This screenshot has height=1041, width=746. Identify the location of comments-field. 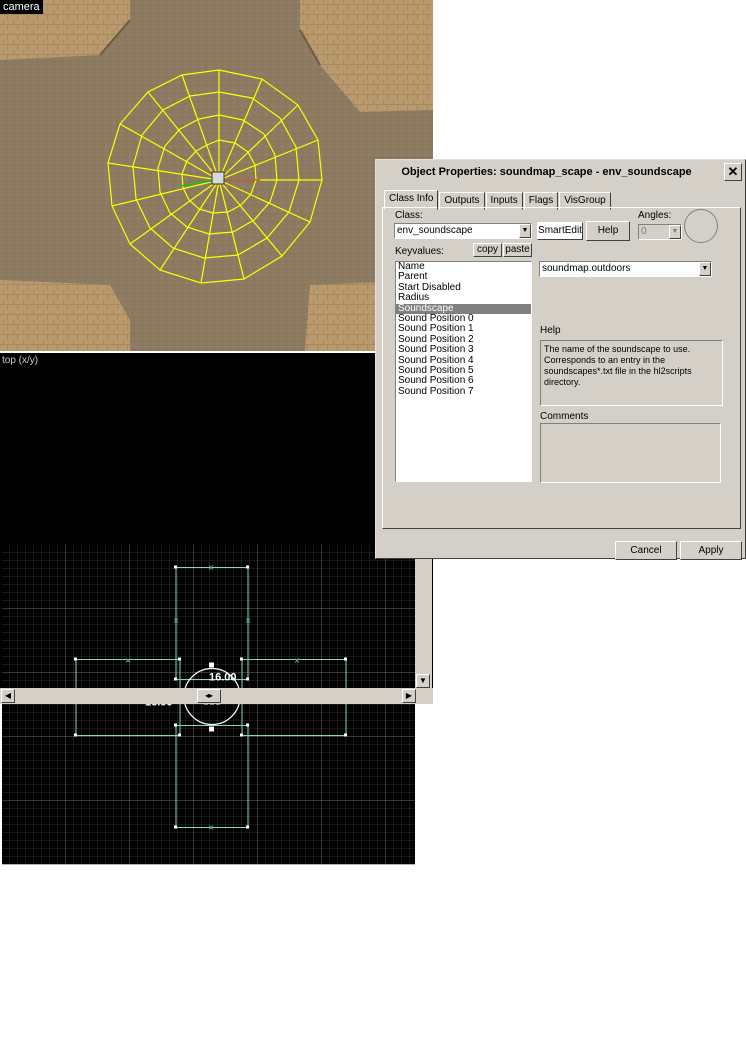
(630, 453).